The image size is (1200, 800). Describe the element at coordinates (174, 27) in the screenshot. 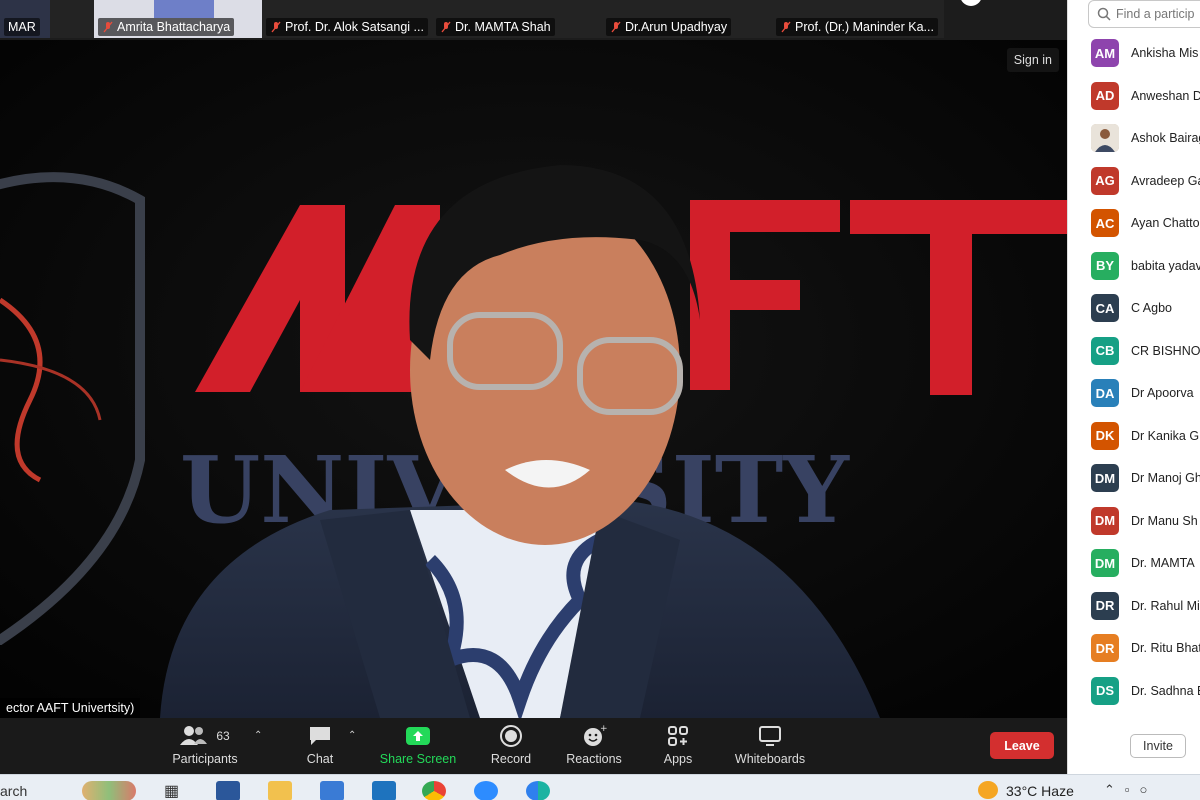

I see `thumbnail-name: Amrita Bhattacharya` at that location.